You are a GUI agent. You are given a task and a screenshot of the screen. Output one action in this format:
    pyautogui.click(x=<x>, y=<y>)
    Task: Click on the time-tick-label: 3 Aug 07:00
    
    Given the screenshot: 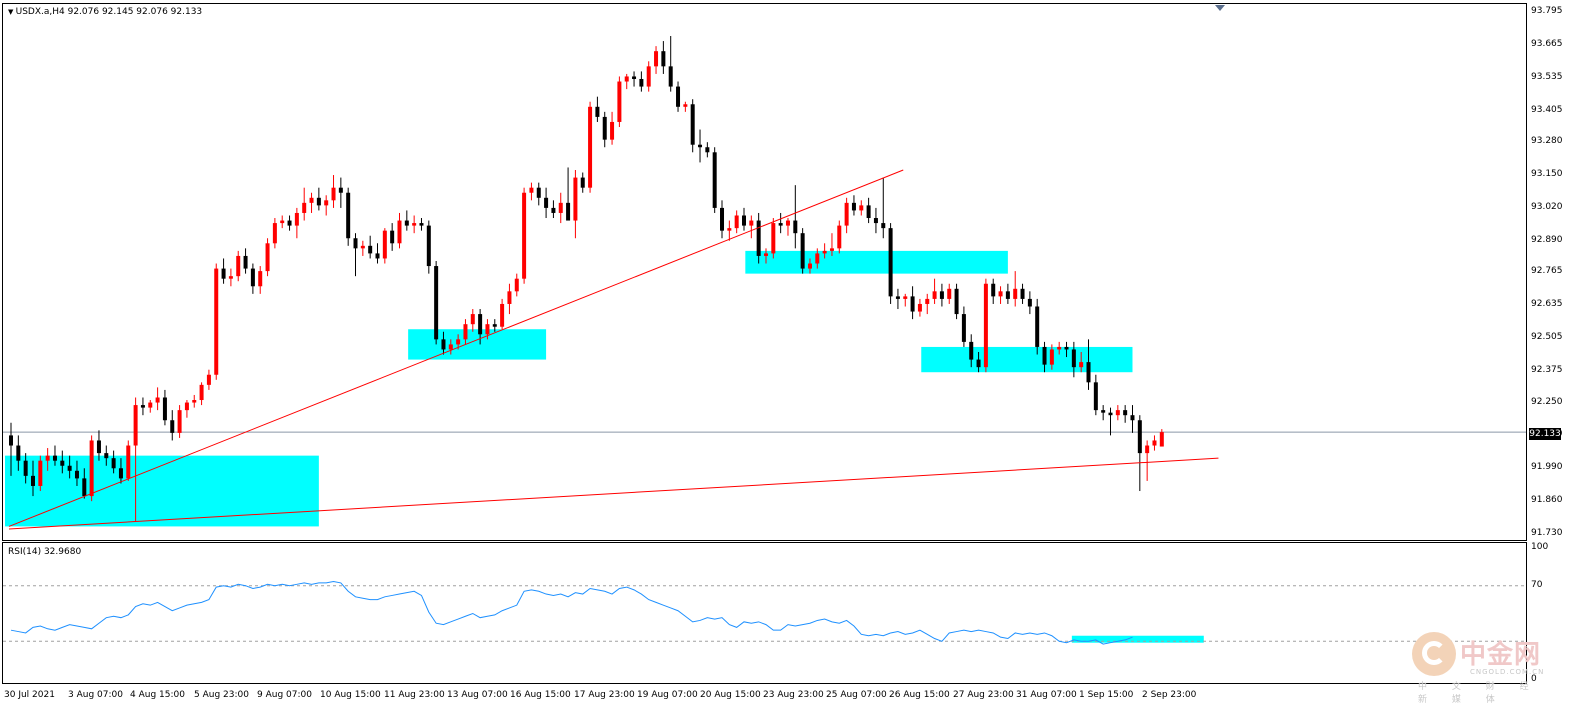 What is the action you would take?
    pyautogui.click(x=95, y=695)
    